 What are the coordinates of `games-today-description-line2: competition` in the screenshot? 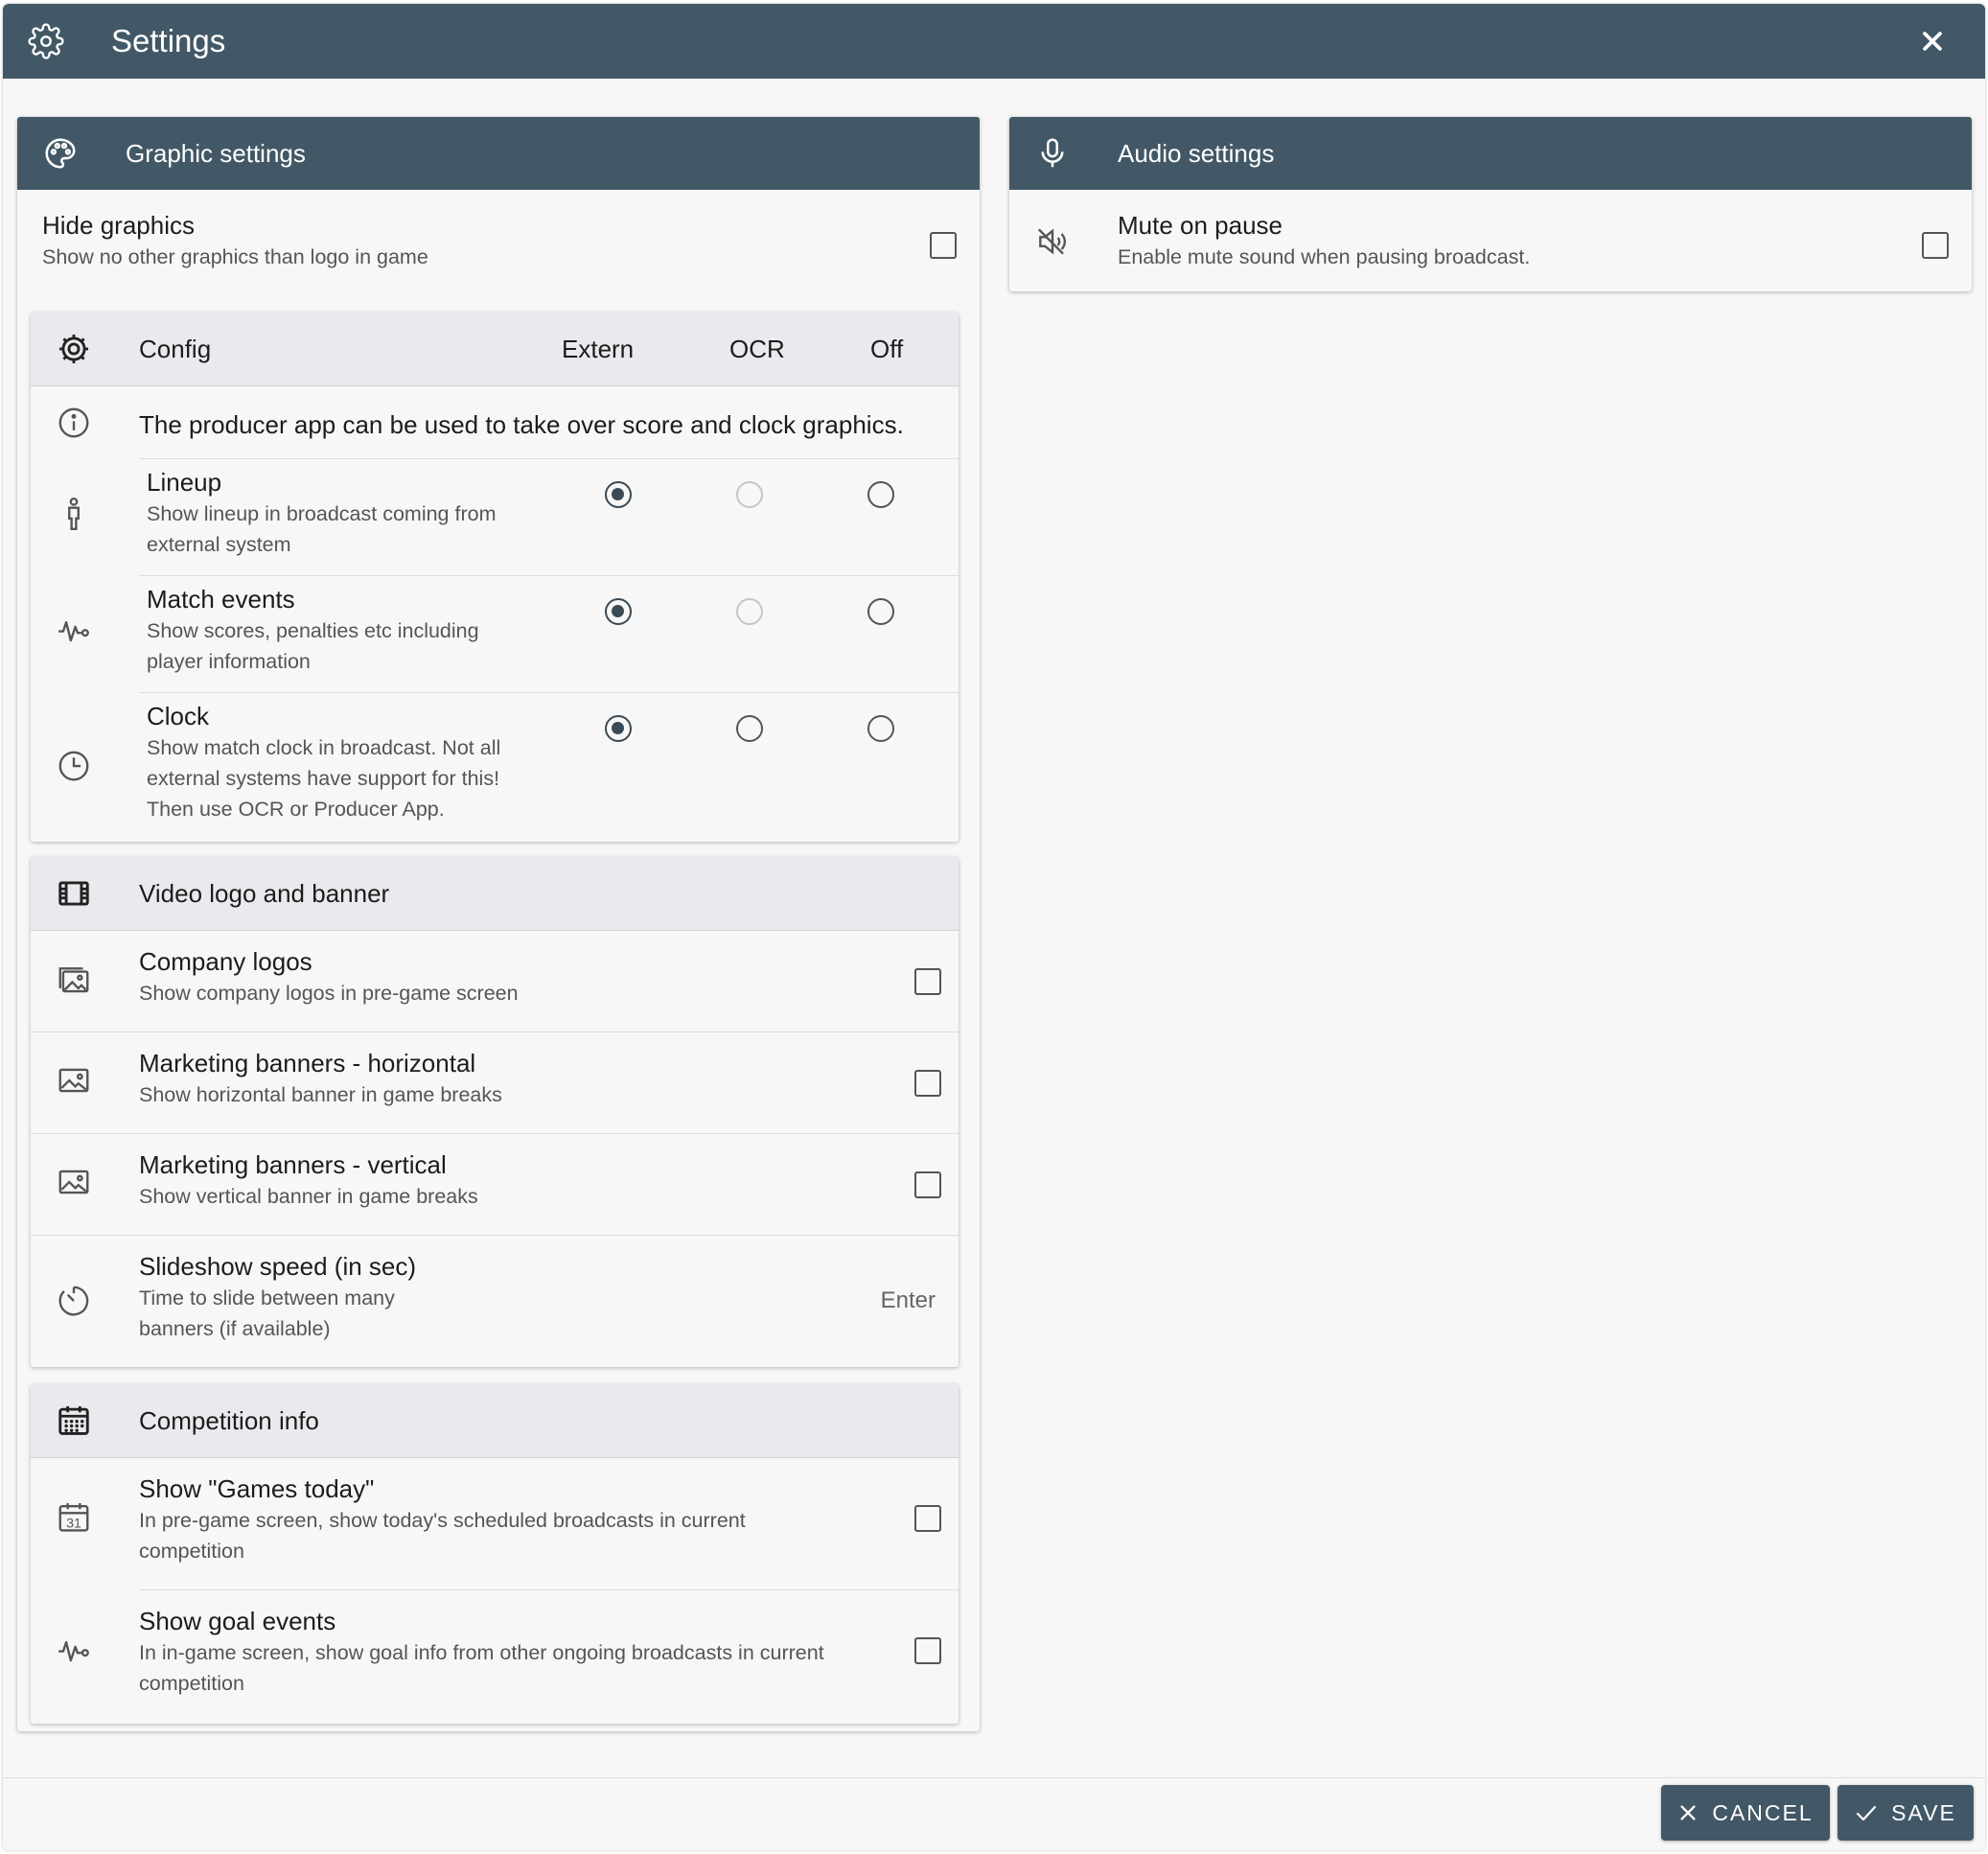 It's located at (192, 1551).